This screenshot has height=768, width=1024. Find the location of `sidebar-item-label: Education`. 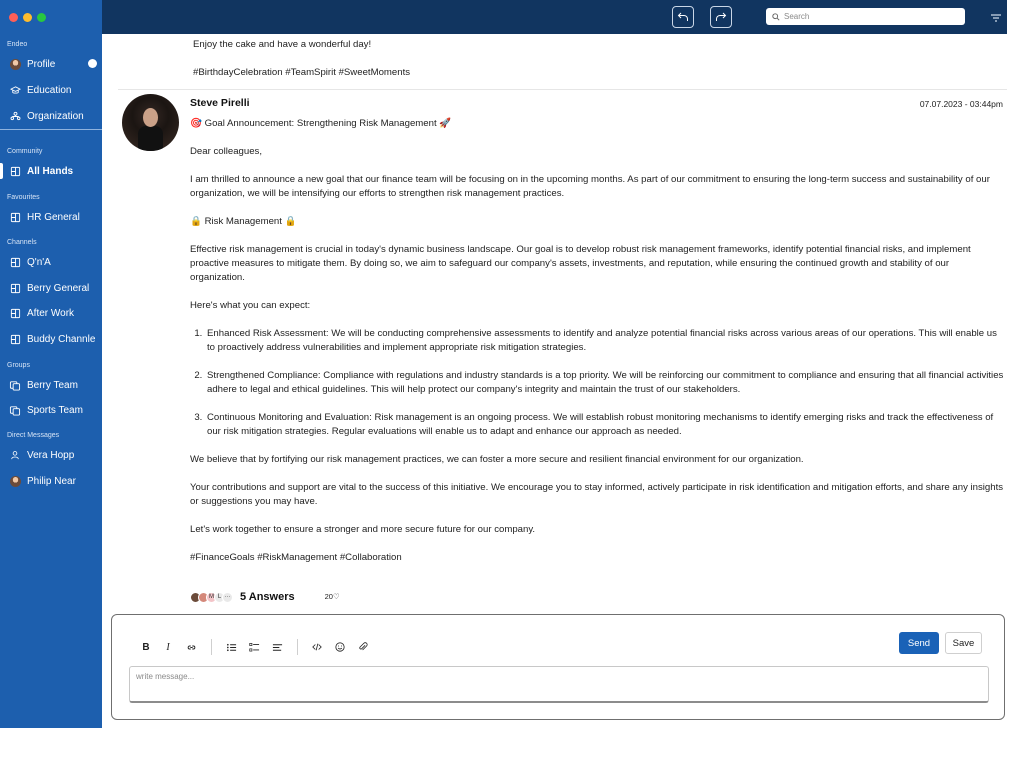

sidebar-item-label: Education is located at coordinates (49, 90).